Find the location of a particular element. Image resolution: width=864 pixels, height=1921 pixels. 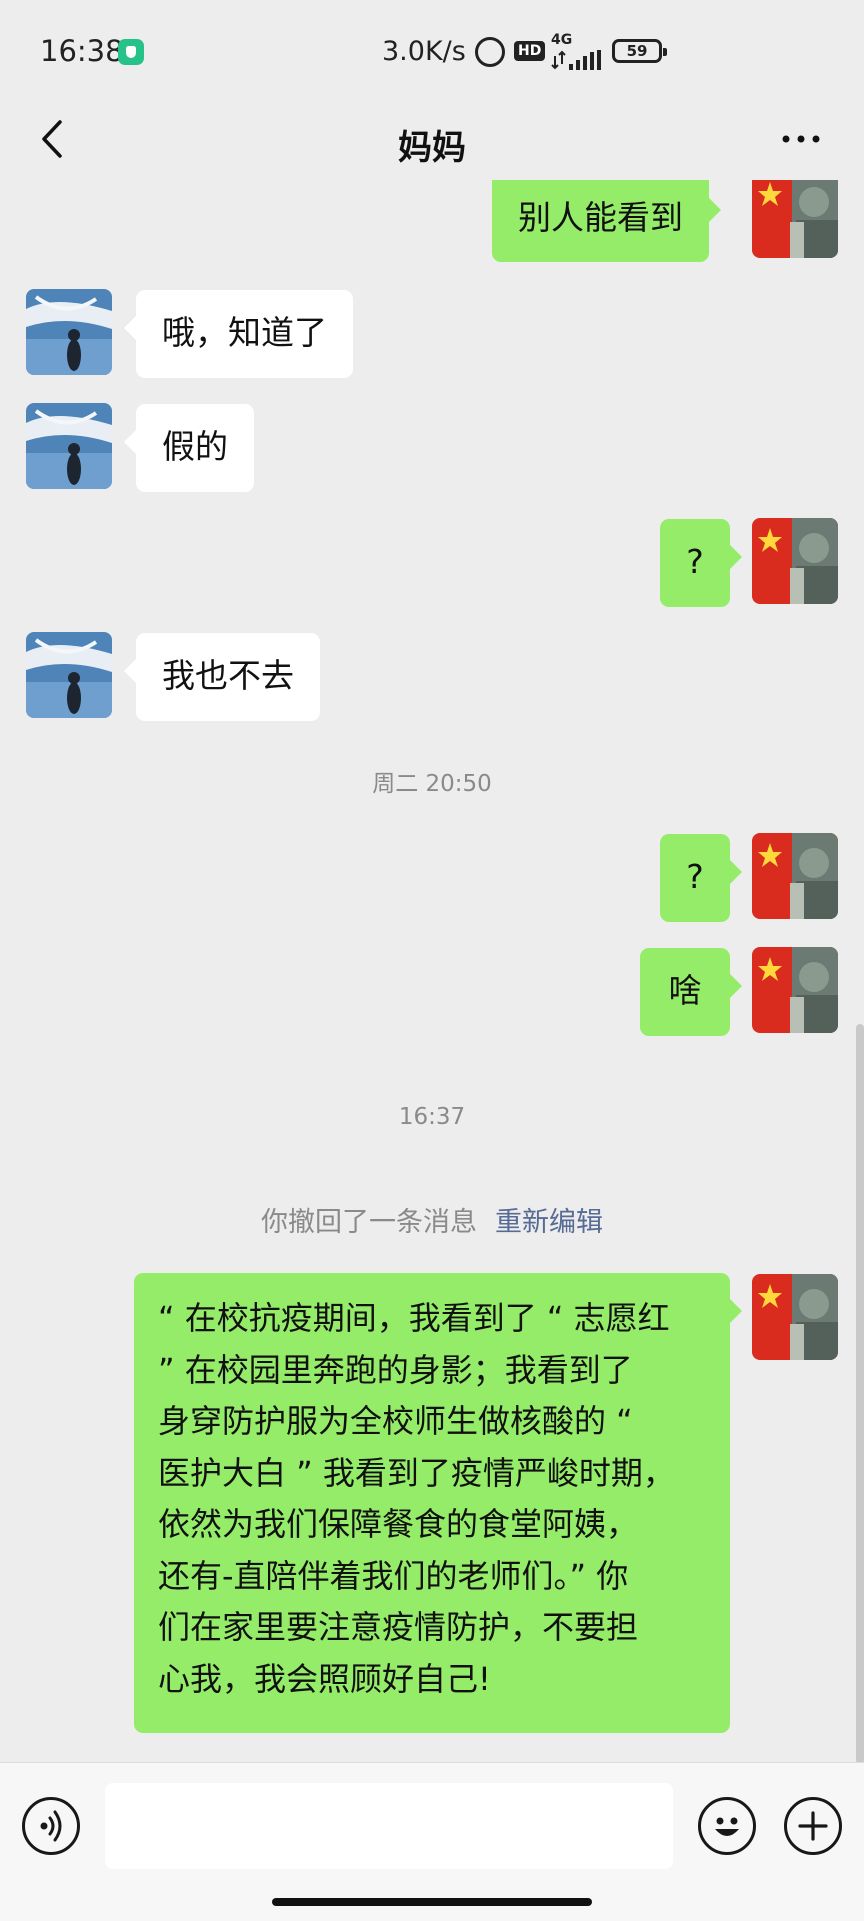

message-line: 身穿防护服为全校师生做核酸的 “ is located at coordinates (395, 1421).